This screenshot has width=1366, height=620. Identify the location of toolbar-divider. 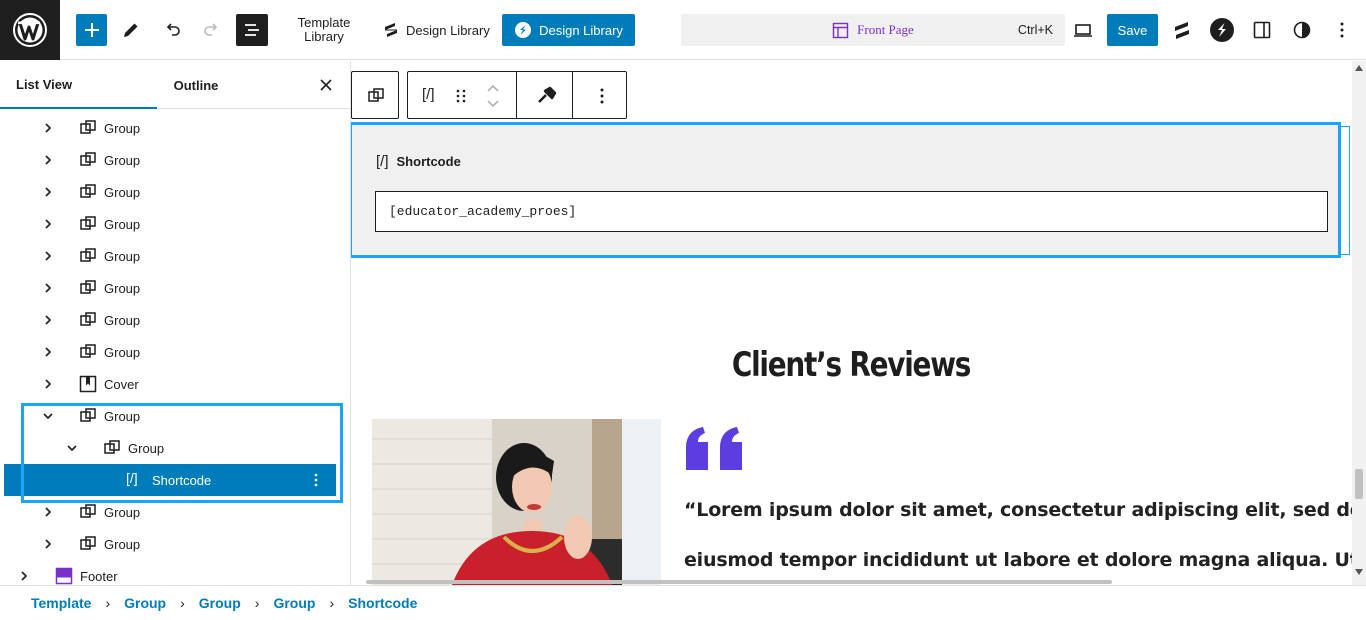
(572, 95).